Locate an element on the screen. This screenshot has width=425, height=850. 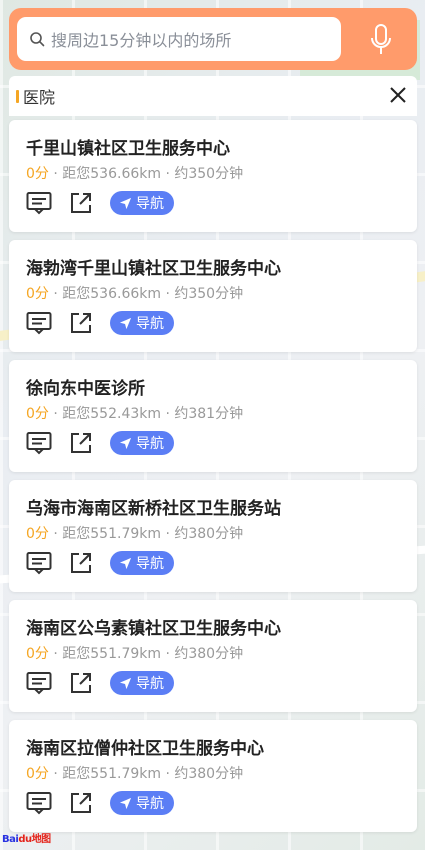
microphone-icon is located at coordinates (381, 39).